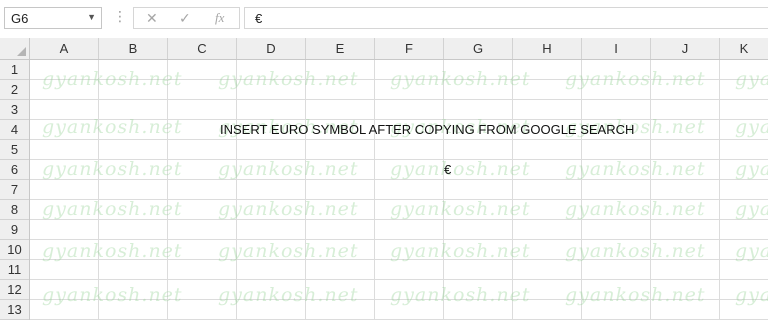  Describe the element at coordinates (547, 48) in the screenshot. I see `column-header: H` at that location.